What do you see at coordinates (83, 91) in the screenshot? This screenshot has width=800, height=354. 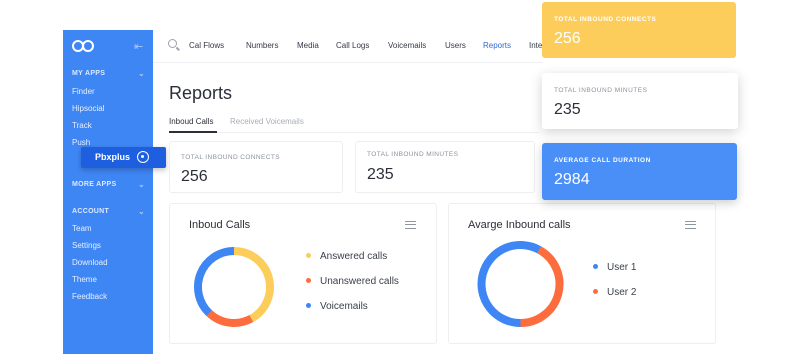 I see `sidebar-item-finder: Finder` at bounding box center [83, 91].